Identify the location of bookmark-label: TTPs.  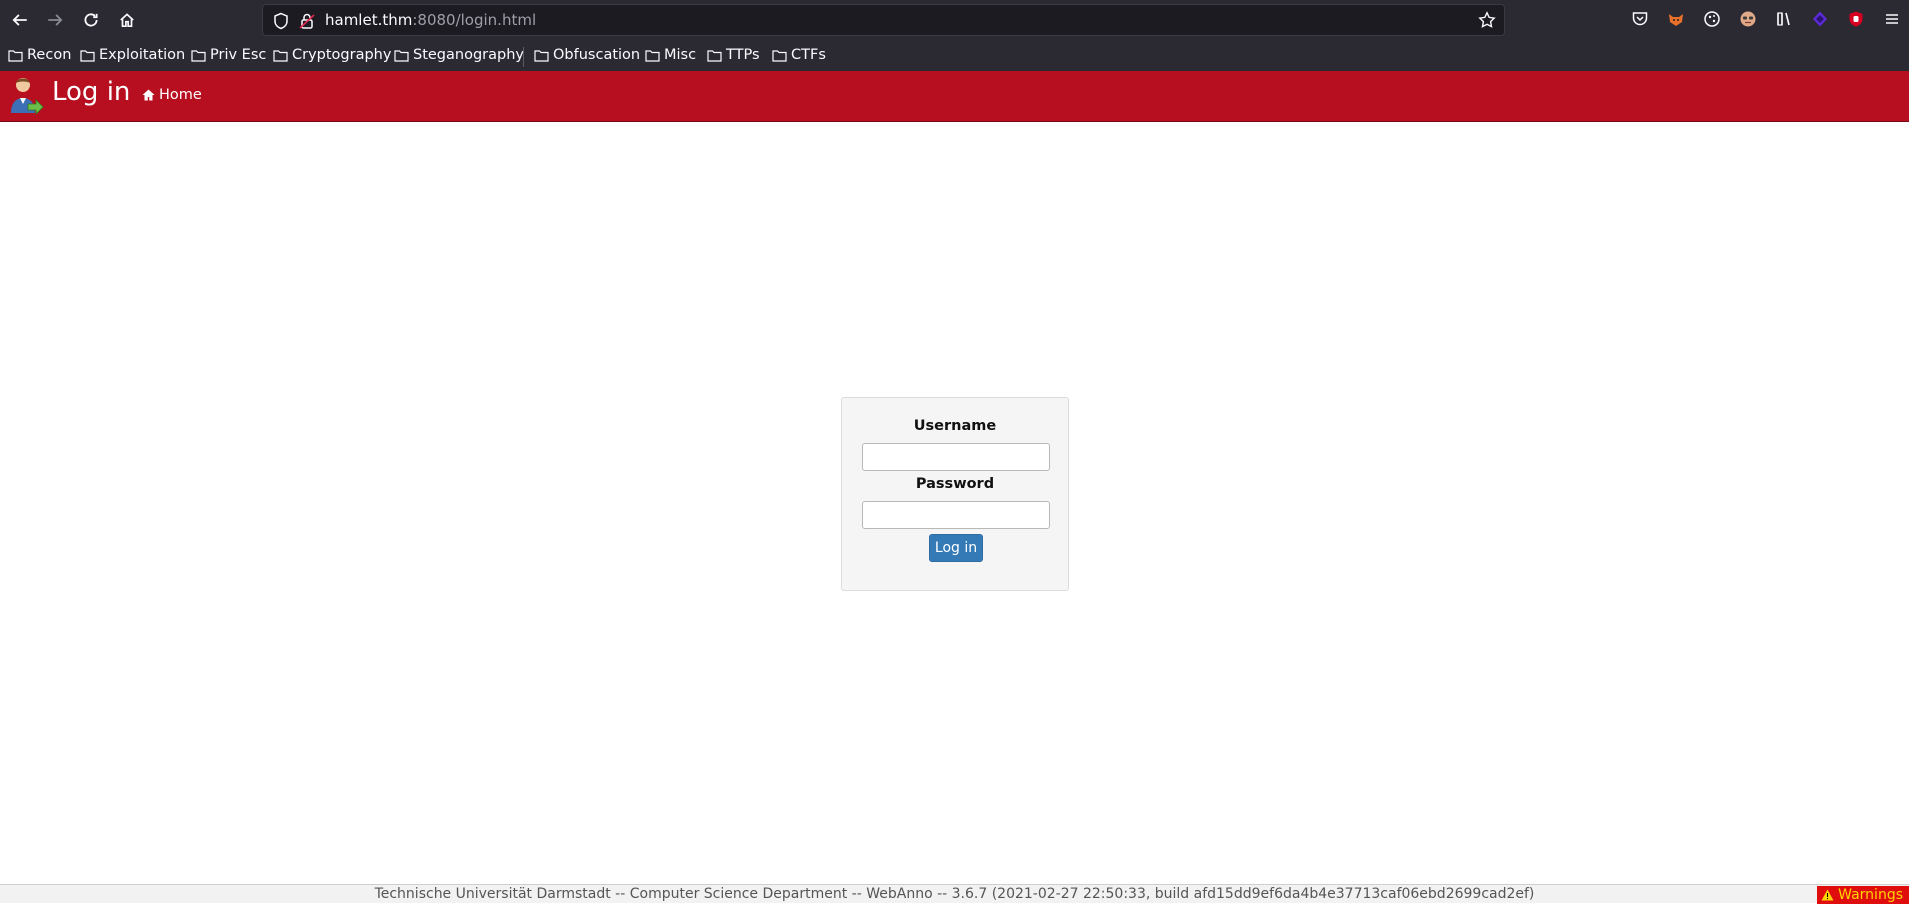
(743, 55).